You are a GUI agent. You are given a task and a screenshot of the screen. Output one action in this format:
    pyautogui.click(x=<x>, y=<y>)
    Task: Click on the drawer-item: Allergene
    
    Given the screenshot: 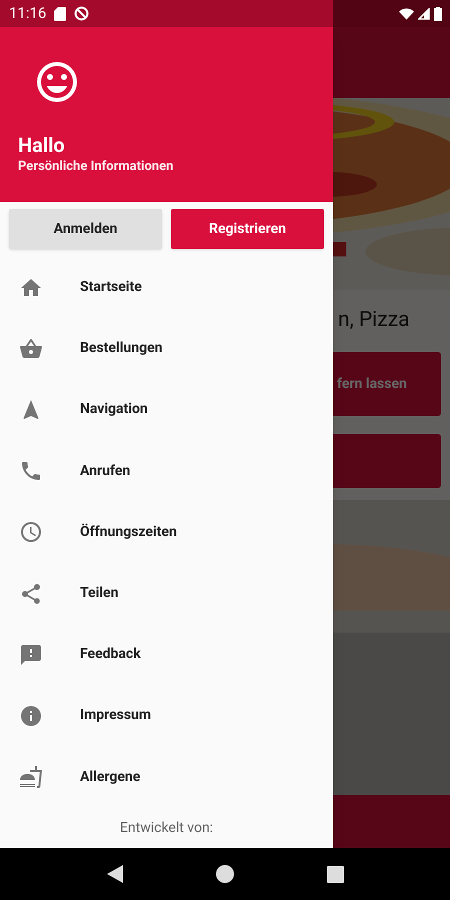 What is the action you would take?
    pyautogui.click(x=166, y=777)
    